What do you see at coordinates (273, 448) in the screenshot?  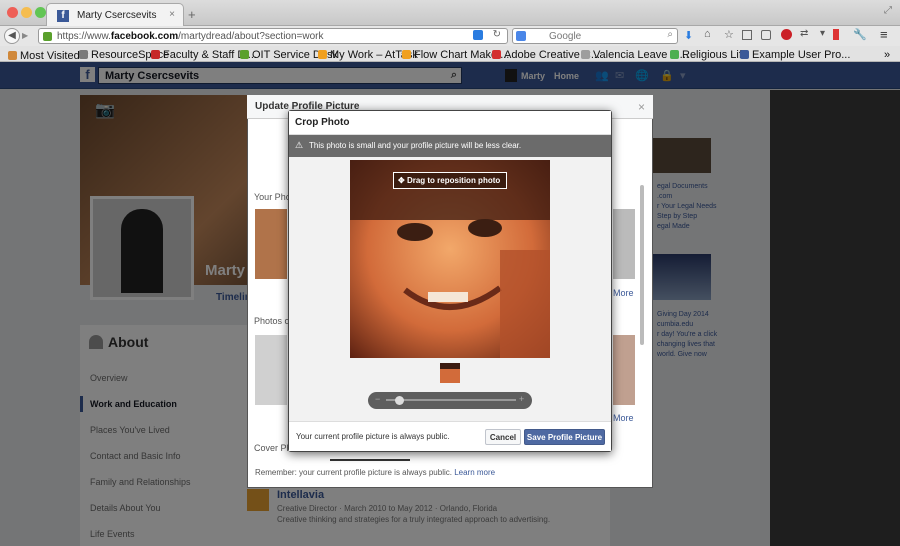 I see `cover-photos-label: Cover Ph` at bounding box center [273, 448].